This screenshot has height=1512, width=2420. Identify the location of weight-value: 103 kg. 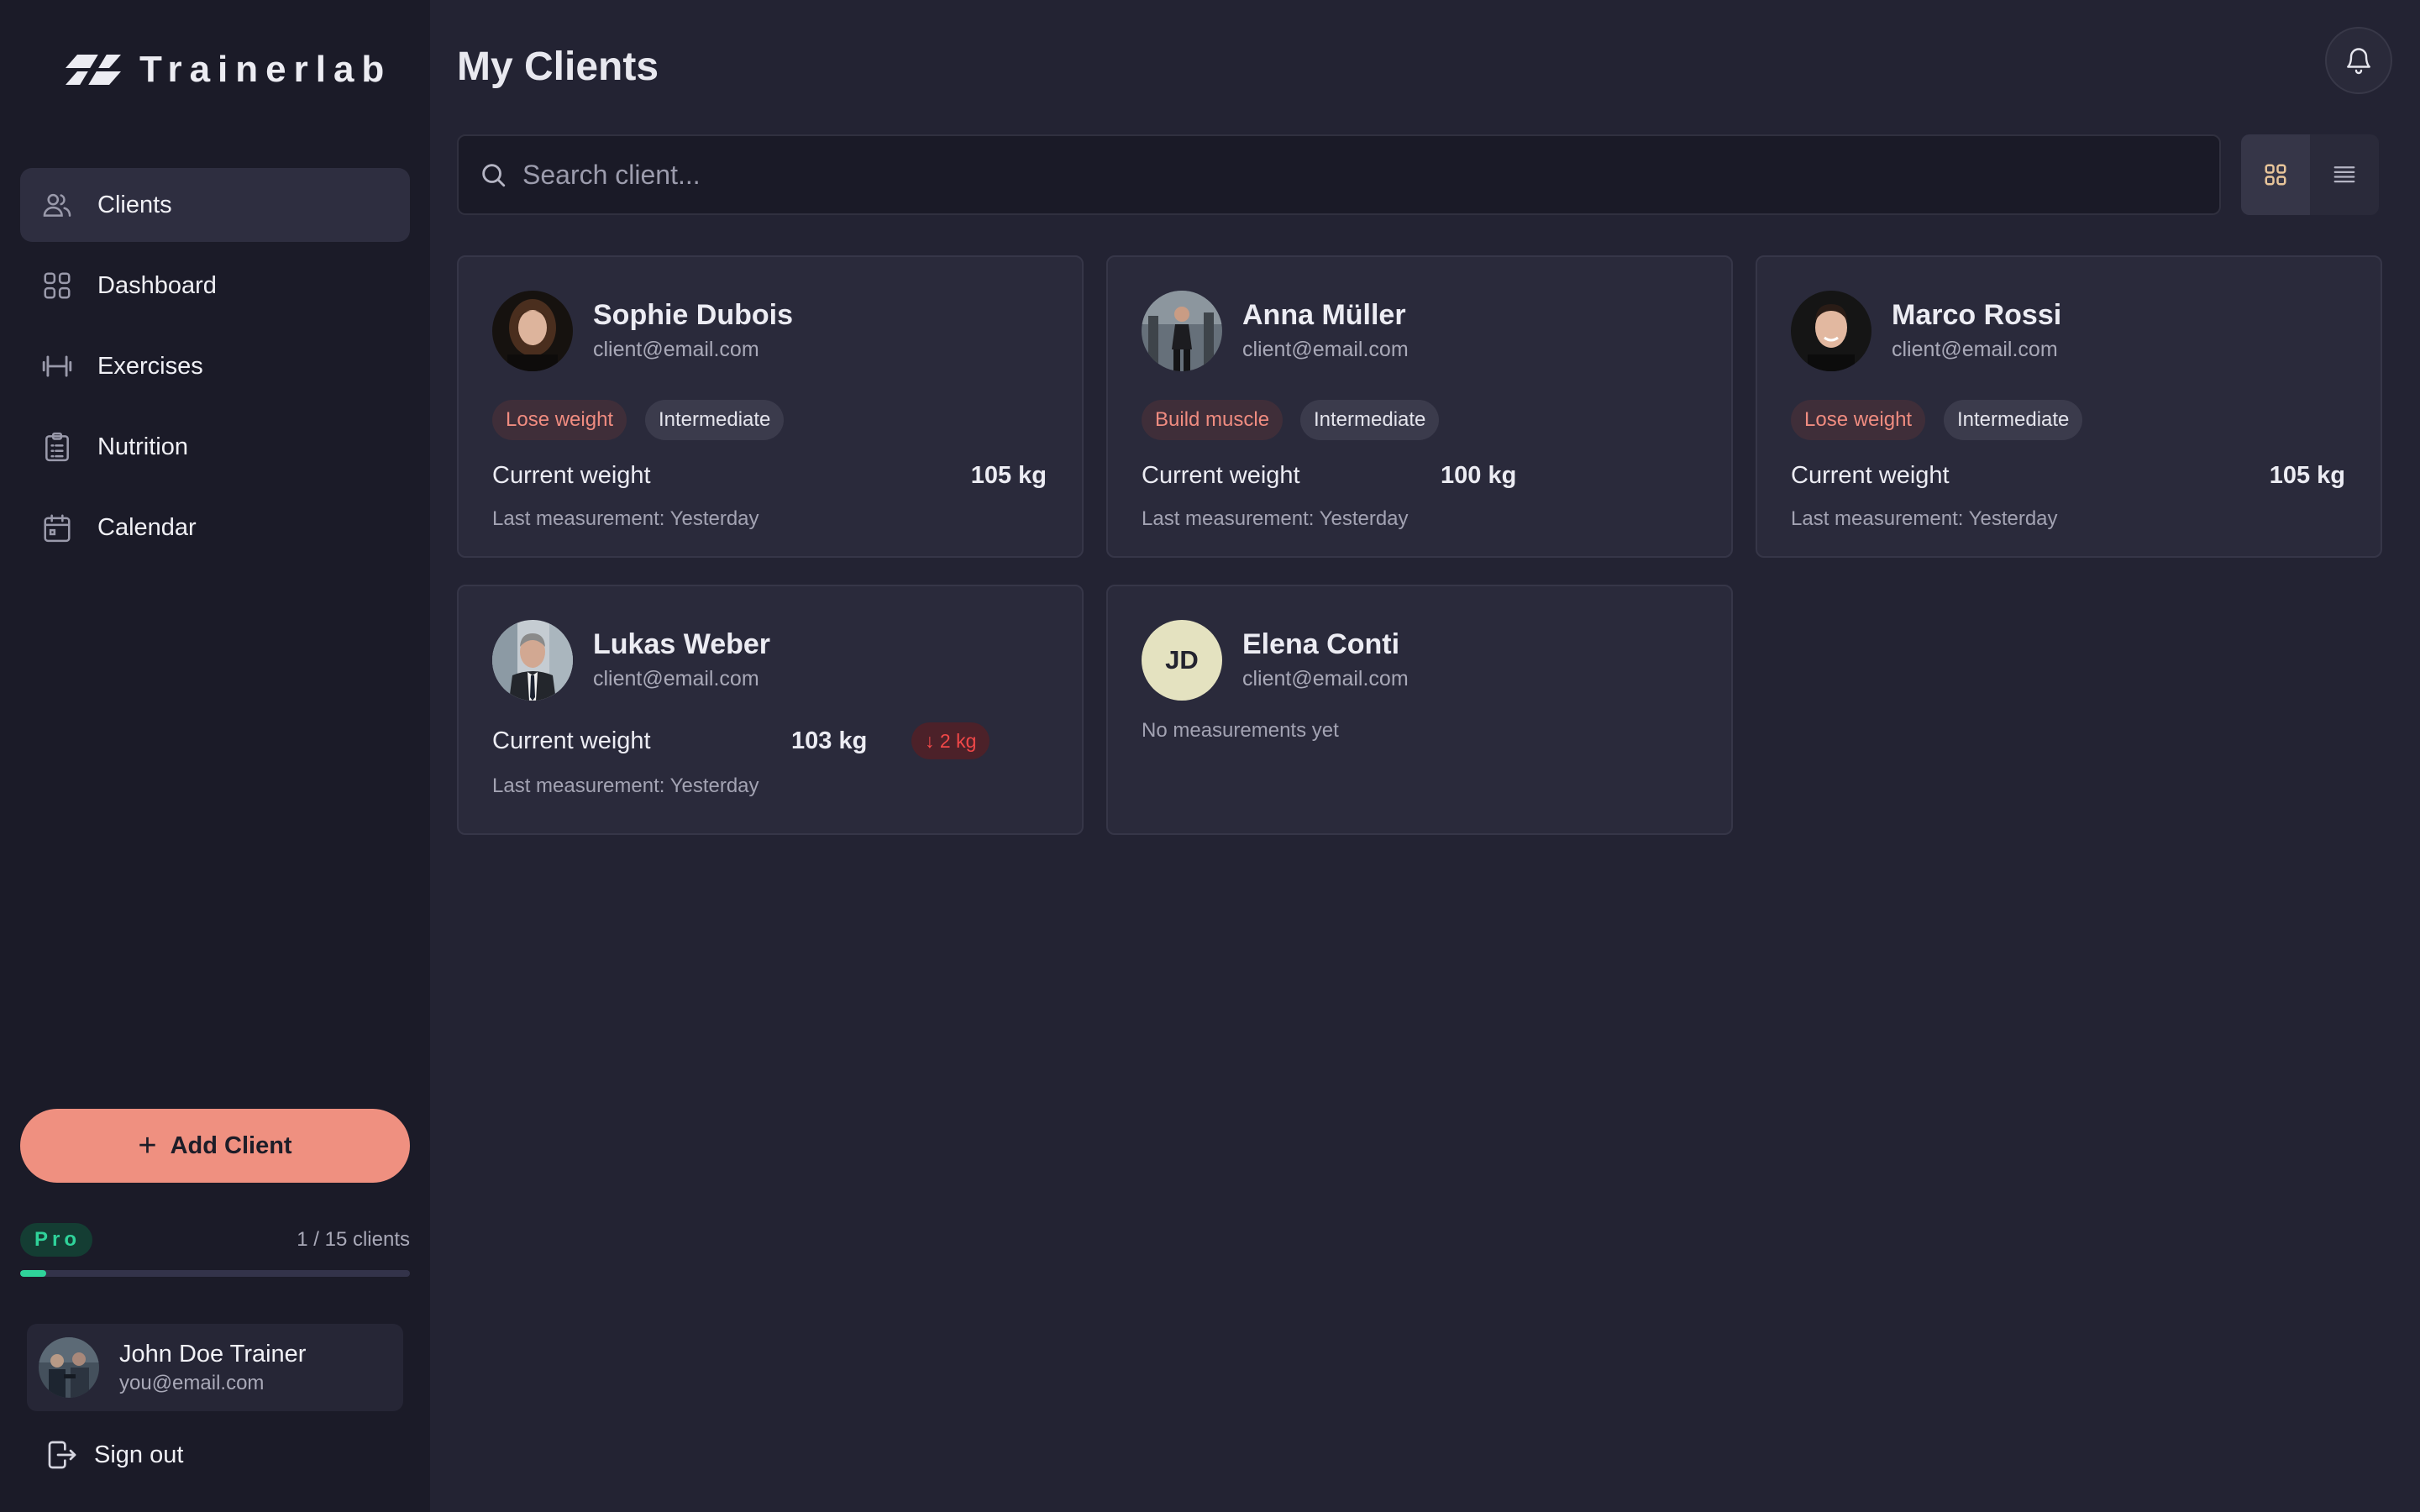
(829, 740).